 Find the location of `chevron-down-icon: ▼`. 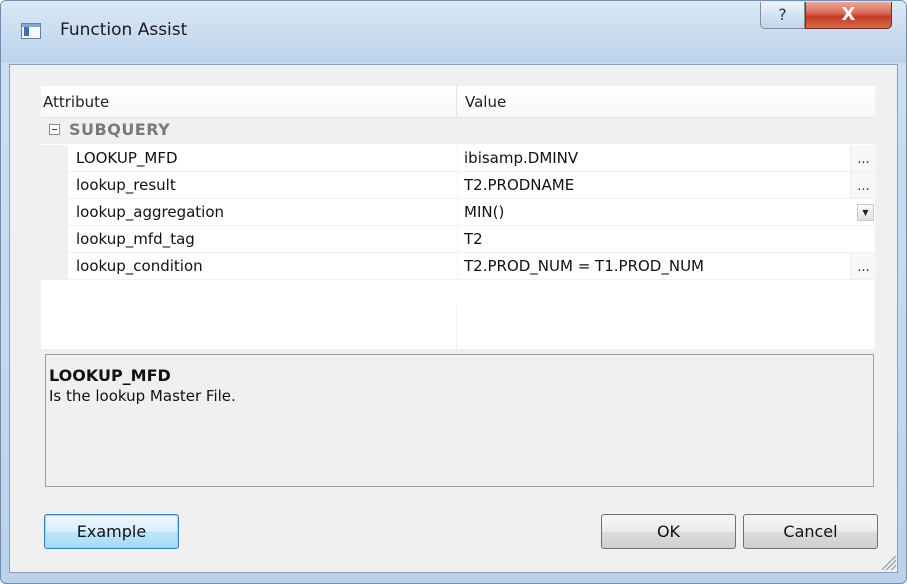

chevron-down-icon: ▼ is located at coordinates (865, 212).